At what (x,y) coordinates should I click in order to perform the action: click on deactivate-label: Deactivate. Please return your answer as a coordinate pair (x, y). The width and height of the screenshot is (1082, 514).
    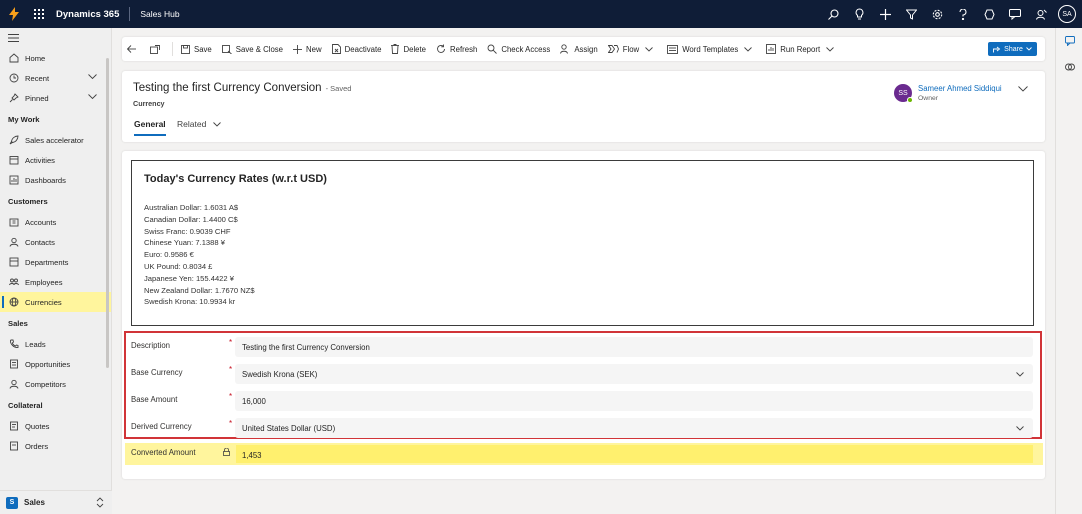
    Looking at the image, I should click on (363, 49).